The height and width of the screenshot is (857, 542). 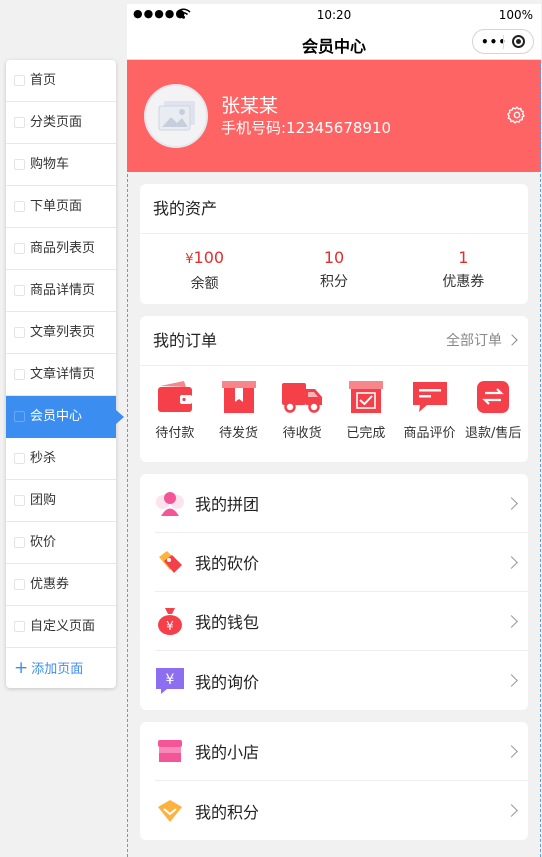 What do you see at coordinates (61, 585) in the screenshot?
I see `page-item-coupon: 优惠券` at bounding box center [61, 585].